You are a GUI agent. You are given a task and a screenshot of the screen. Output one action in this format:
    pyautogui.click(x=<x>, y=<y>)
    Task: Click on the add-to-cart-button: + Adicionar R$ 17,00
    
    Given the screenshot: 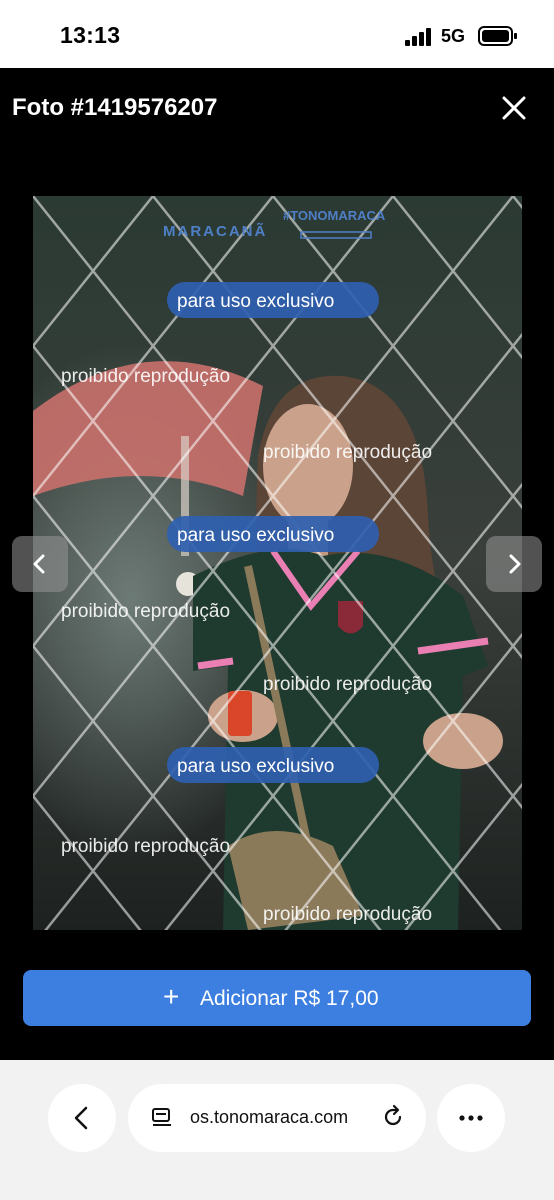 What is the action you would take?
    pyautogui.click(x=277, y=998)
    